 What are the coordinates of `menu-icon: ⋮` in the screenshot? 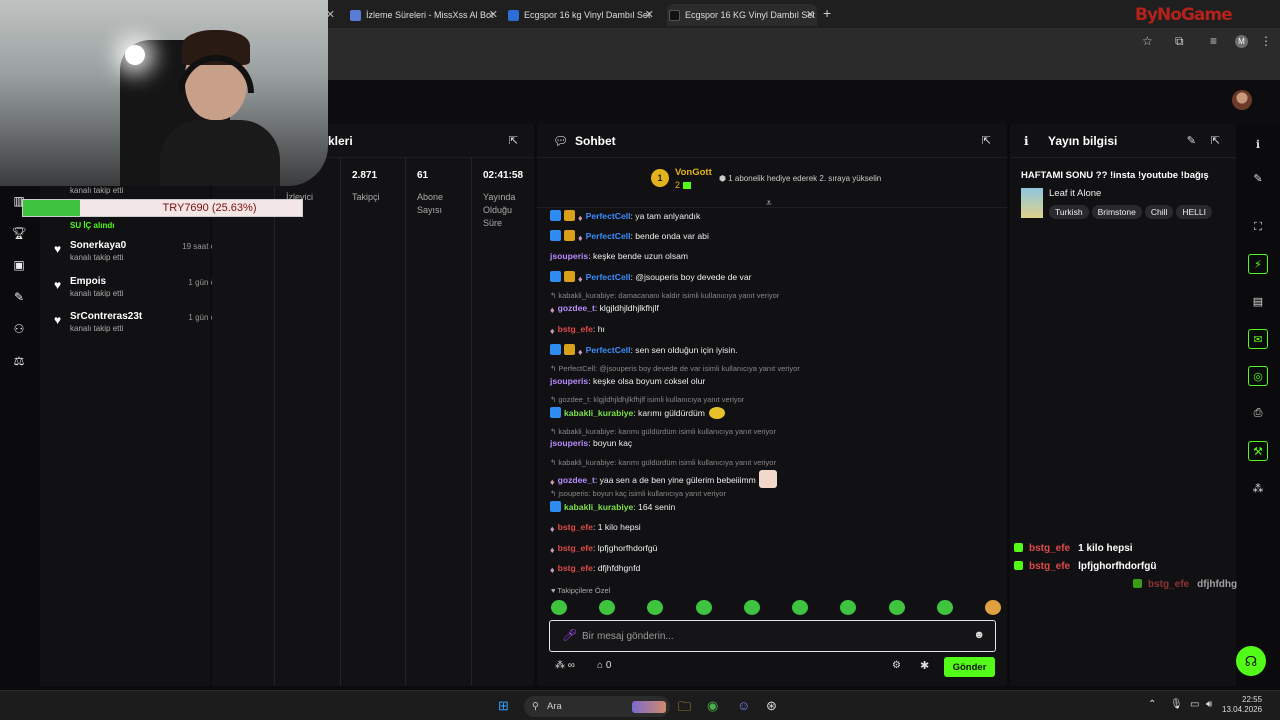 It's located at (1266, 41).